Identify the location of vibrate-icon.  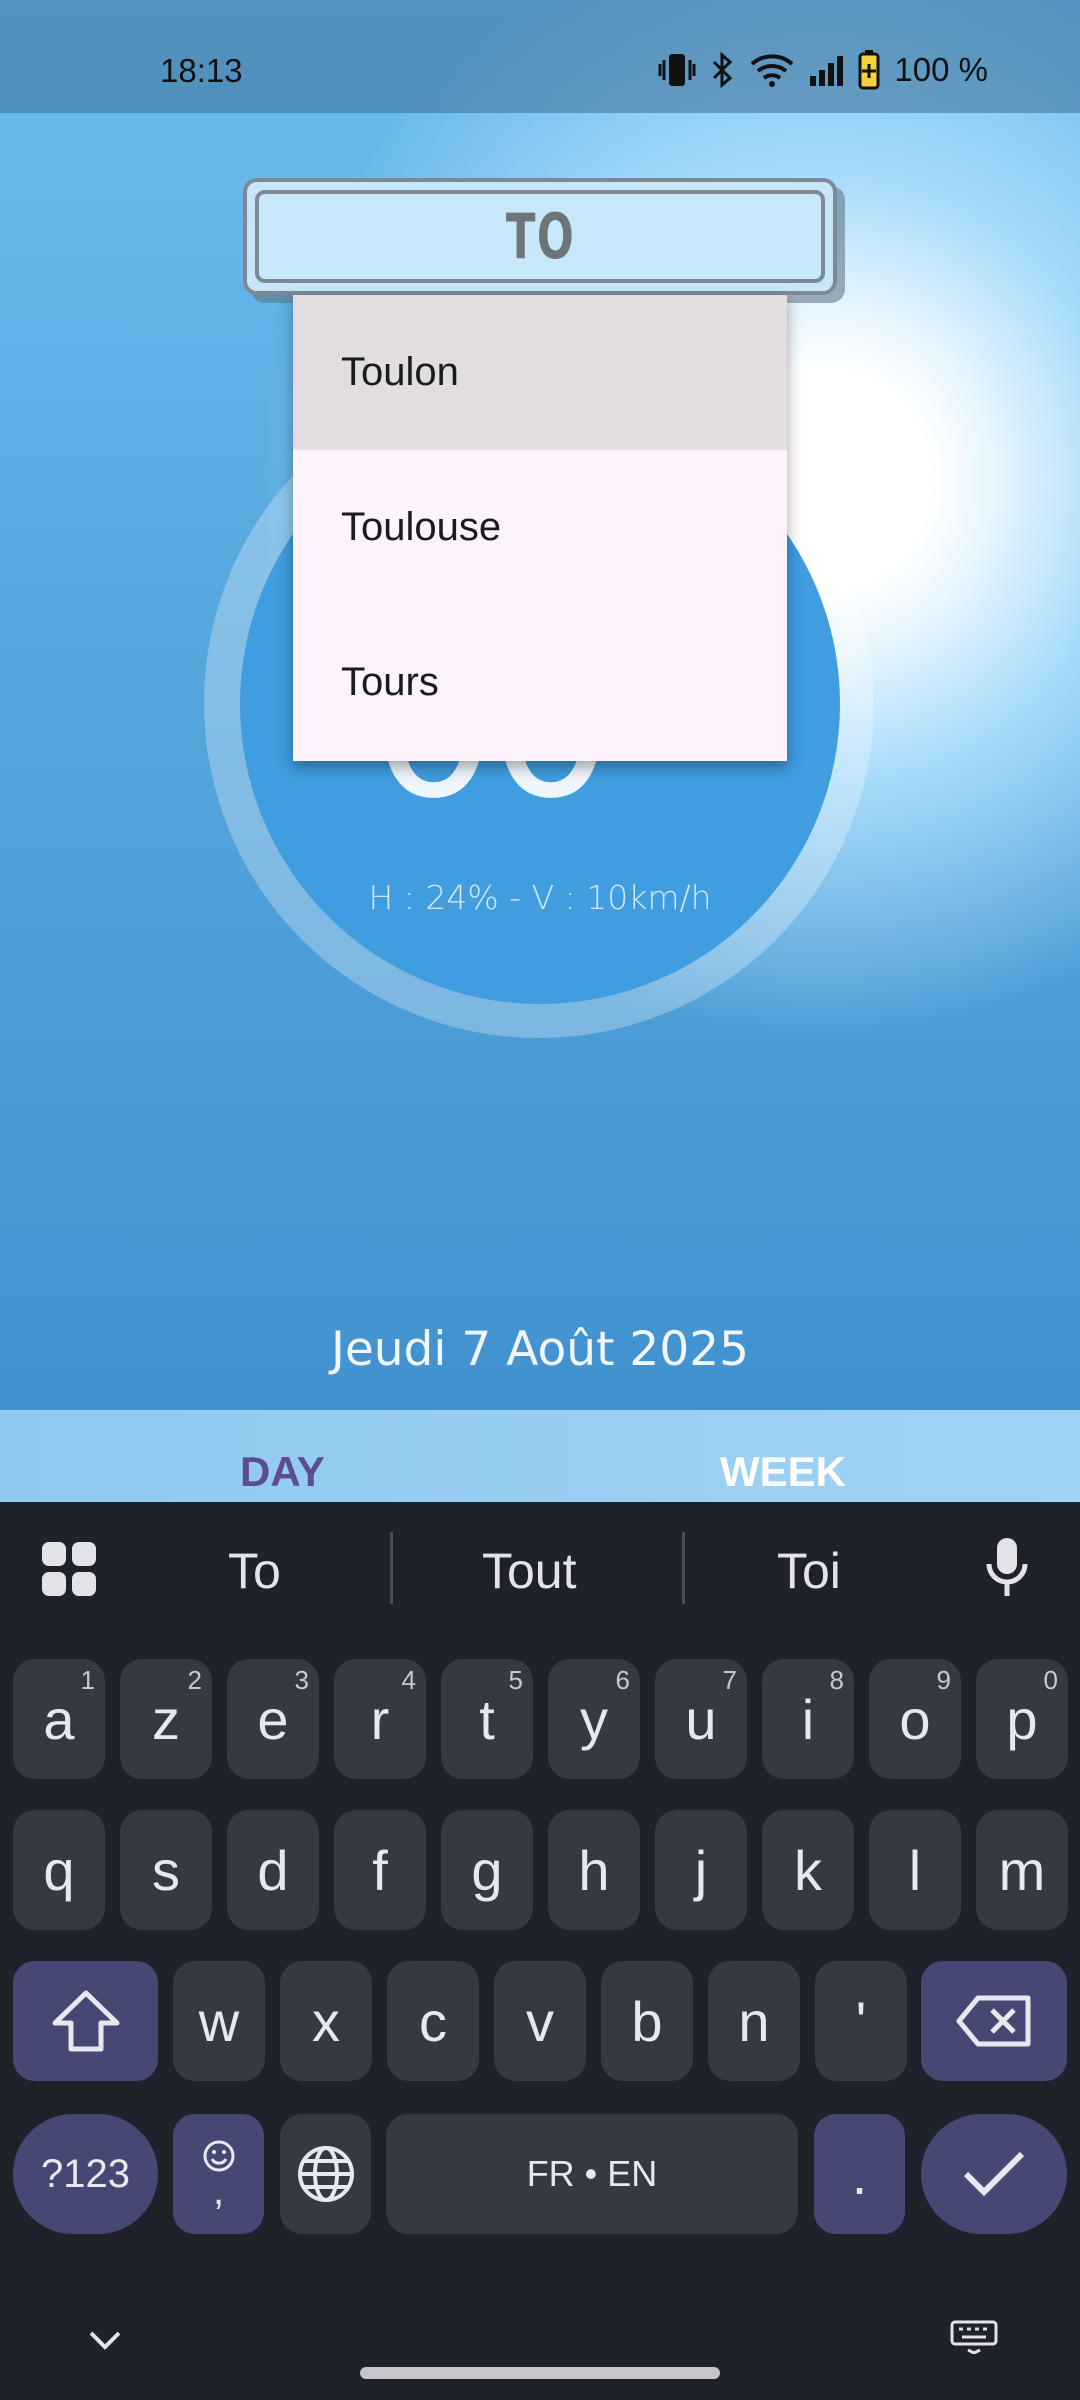
(677, 70).